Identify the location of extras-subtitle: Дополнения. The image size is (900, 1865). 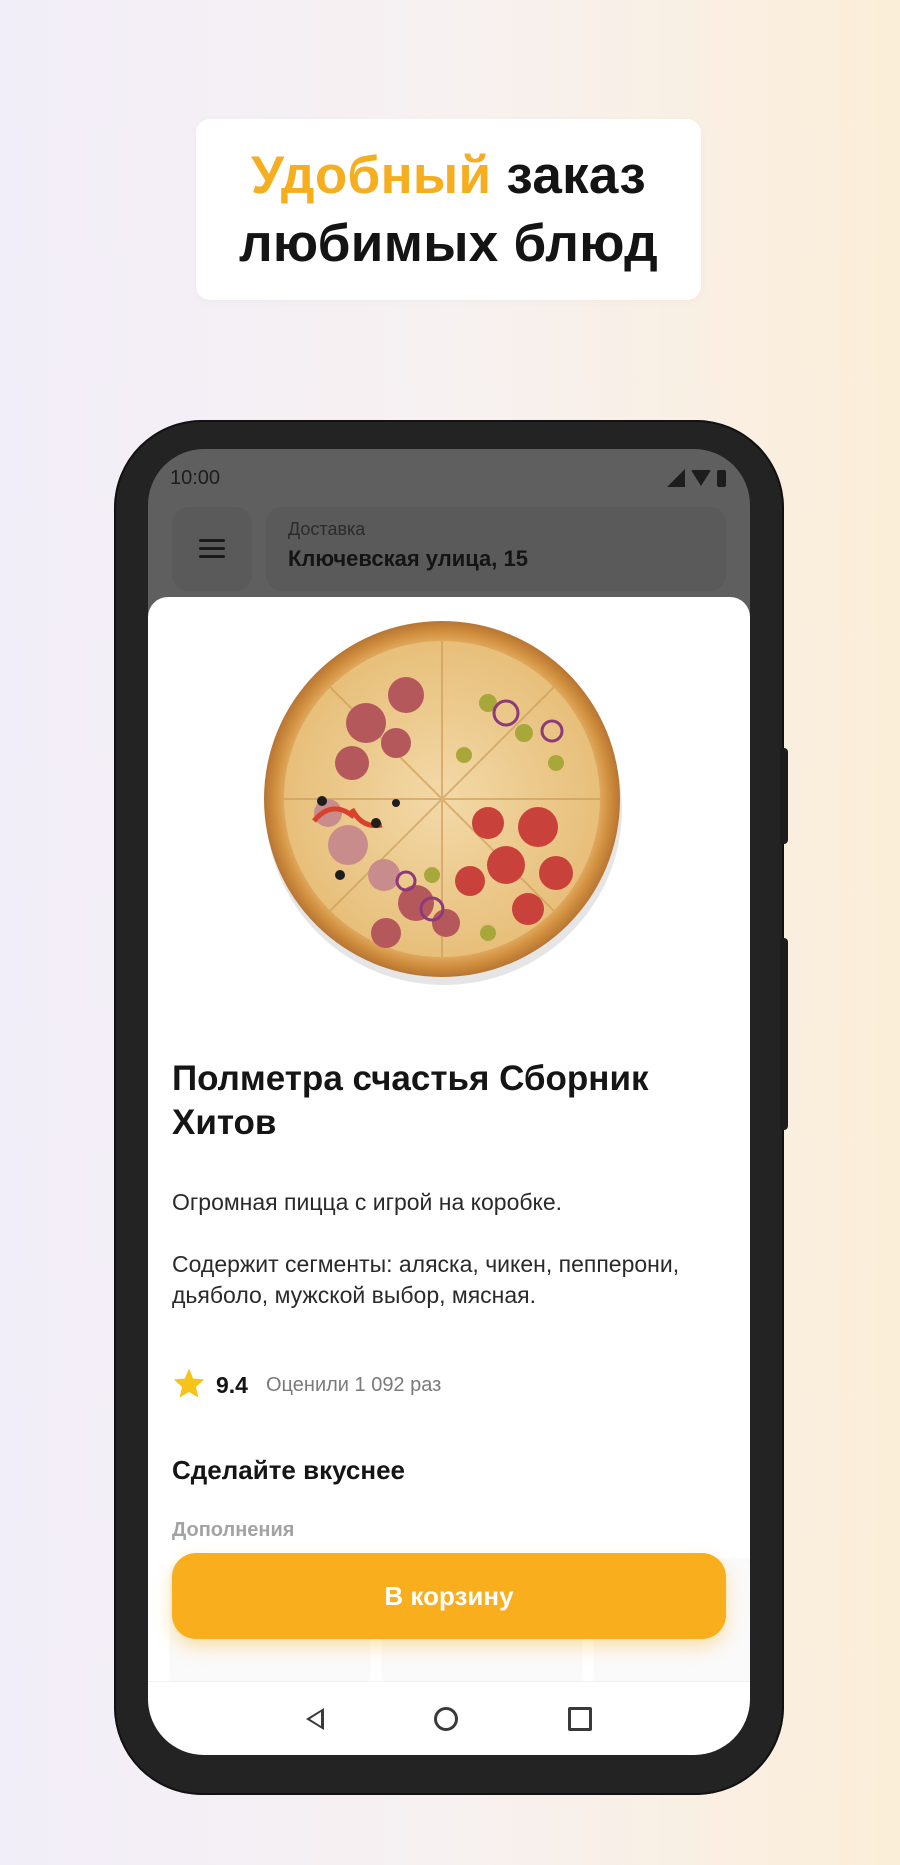
(233, 1530).